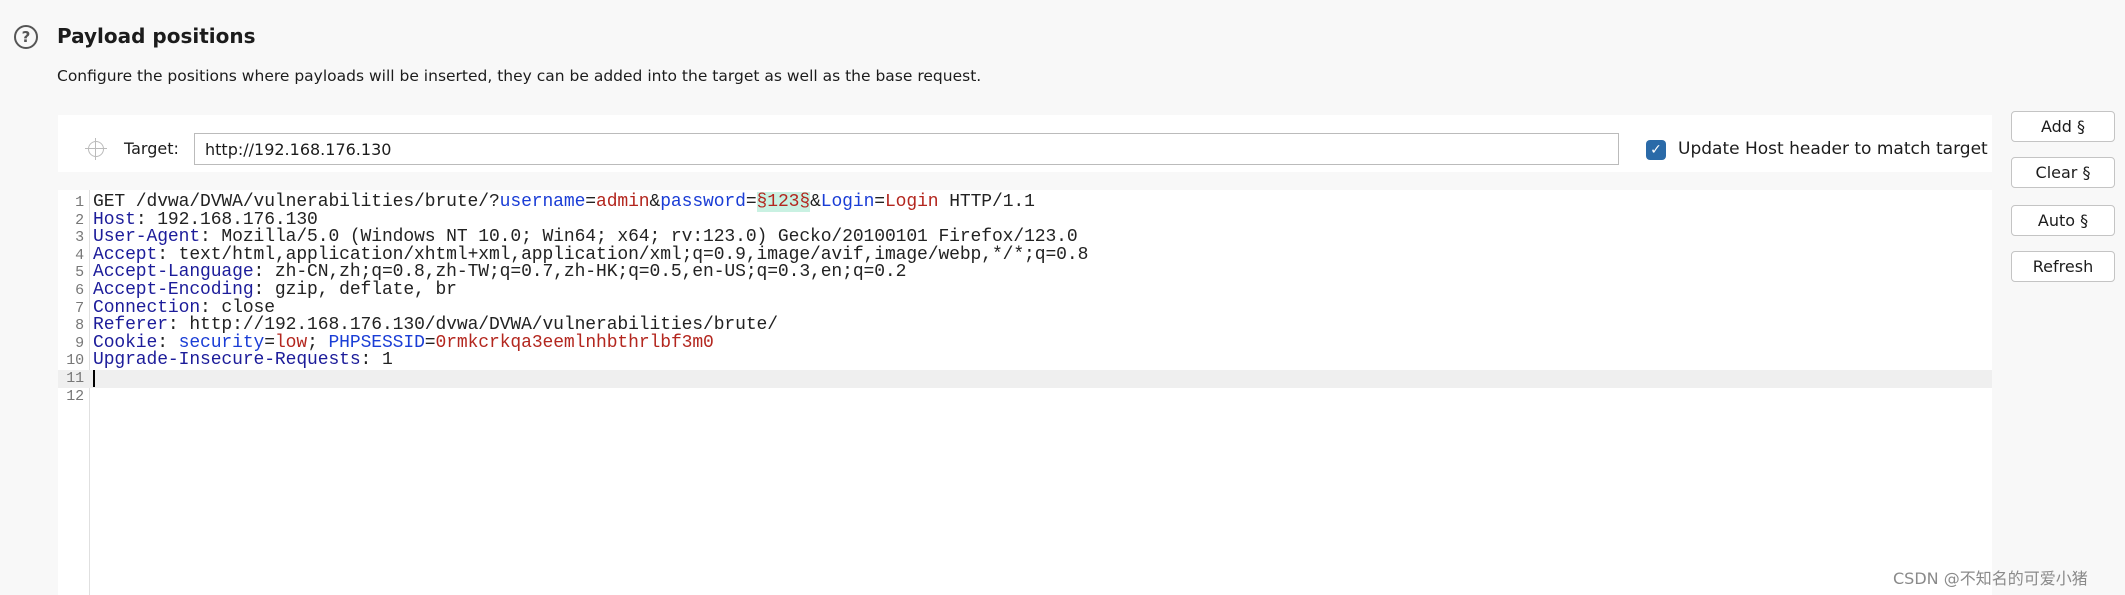  I want to click on help-icon: ?, so click(26, 37).